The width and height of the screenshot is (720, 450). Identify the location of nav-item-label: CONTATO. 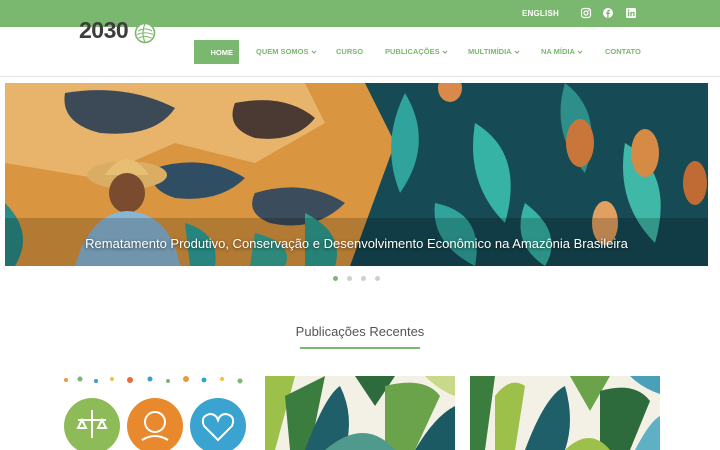
(623, 51).